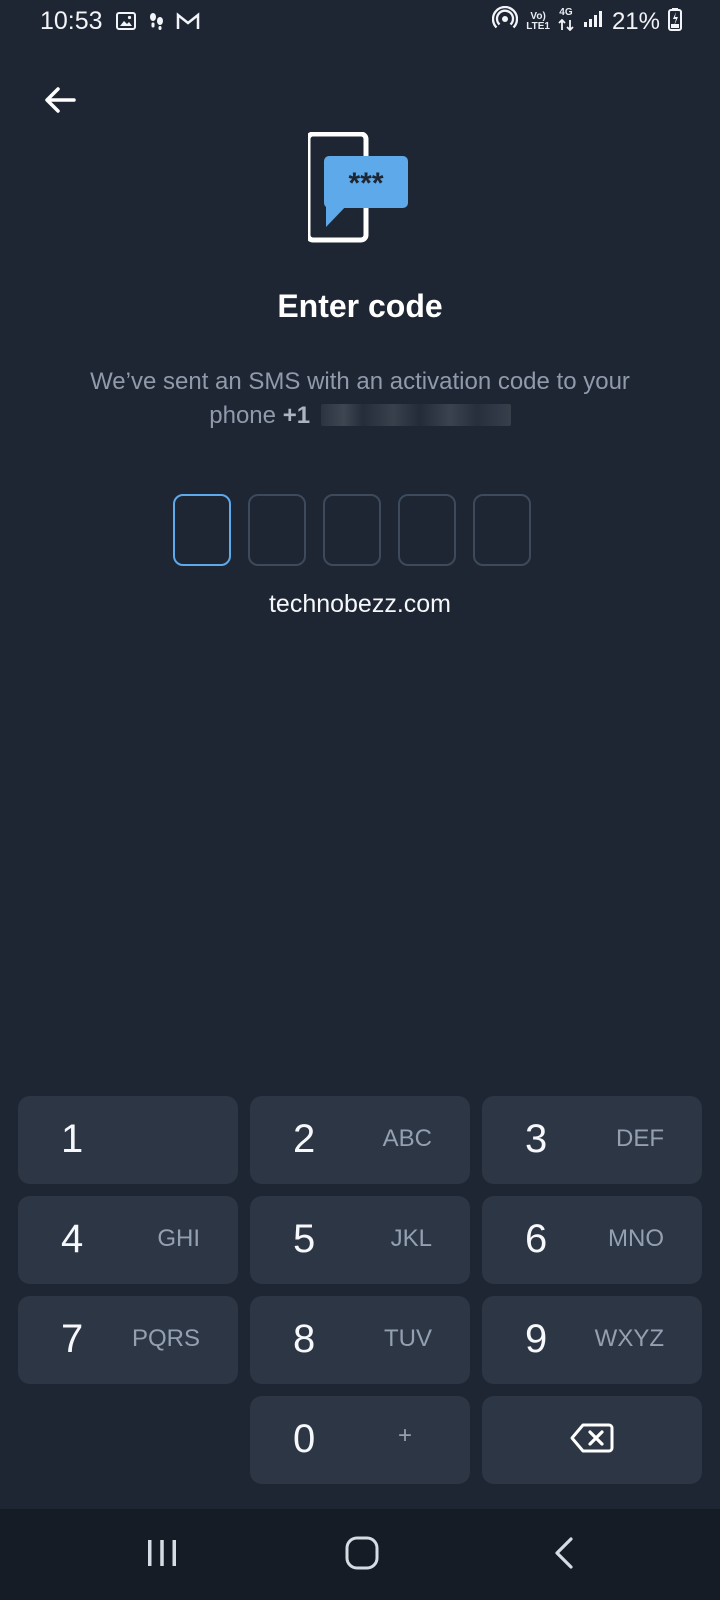 The width and height of the screenshot is (720, 1600). What do you see at coordinates (408, 1338) in the screenshot?
I see `key-8-letters: TUV` at bounding box center [408, 1338].